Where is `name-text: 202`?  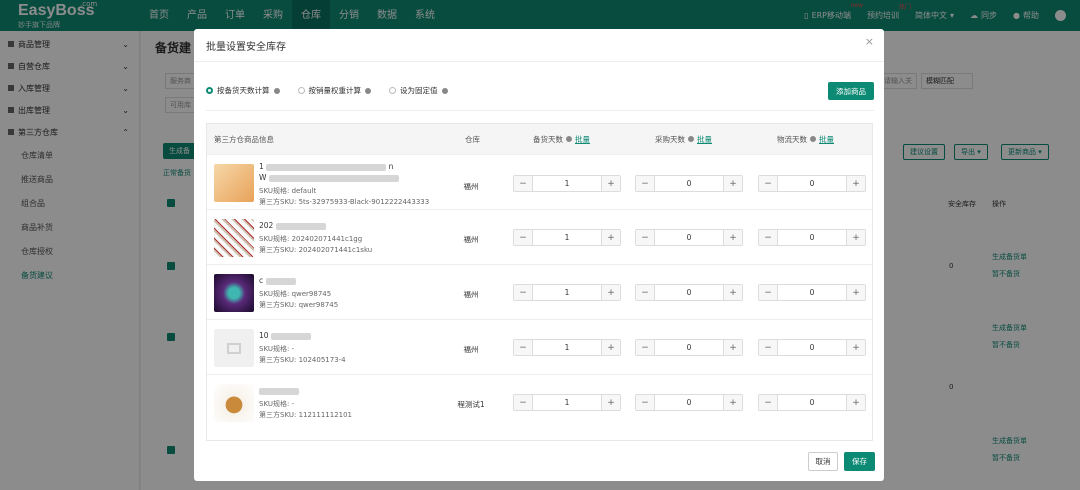 name-text: 202 is located at coordinates (266, 225).